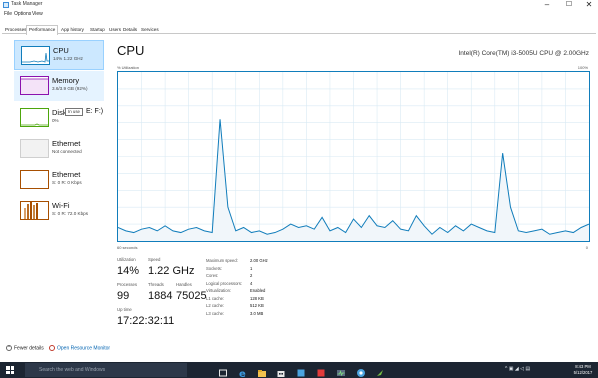 This screenshot has width=598, height=378. I want to click on taskbar-clock: 8:43 PM 5/12/2017, so click(583, 369).